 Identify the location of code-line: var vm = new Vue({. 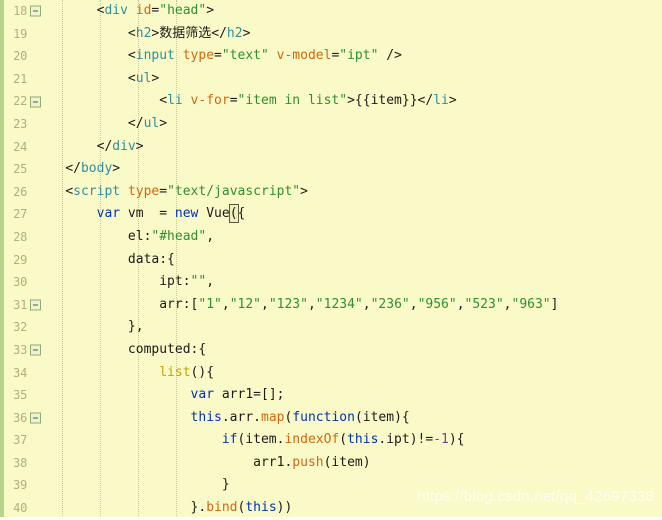
(346, 214).